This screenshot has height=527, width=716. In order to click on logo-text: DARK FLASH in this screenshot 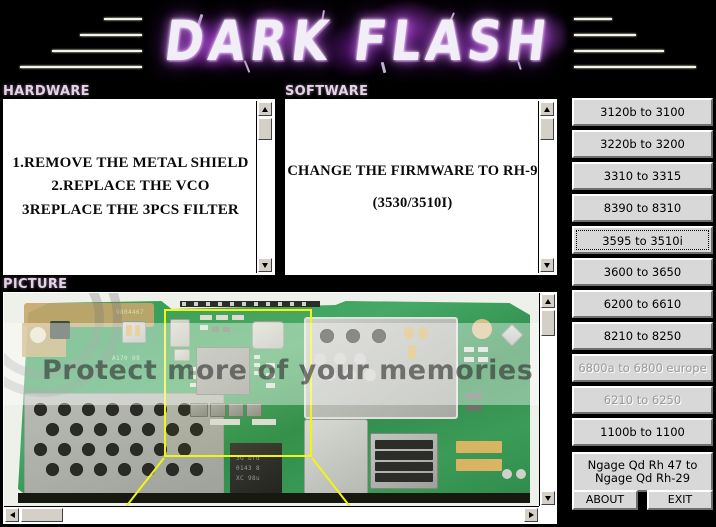, I will do `click(358, 41)`.